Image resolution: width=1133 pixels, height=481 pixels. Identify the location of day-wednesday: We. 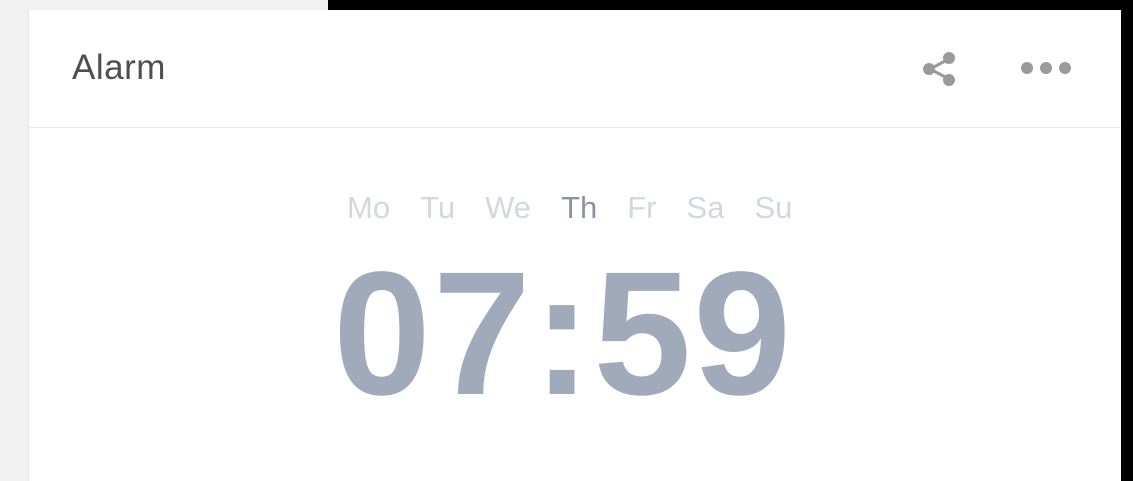
(508, 208).